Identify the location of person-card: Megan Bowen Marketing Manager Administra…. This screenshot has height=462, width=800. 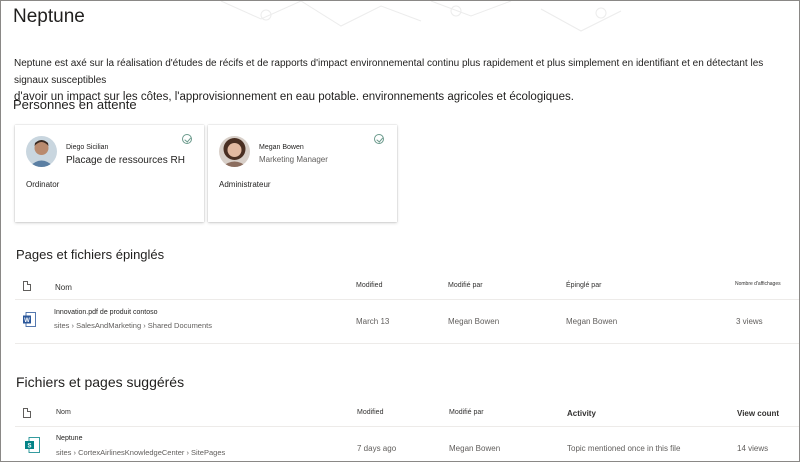
(302, 173).